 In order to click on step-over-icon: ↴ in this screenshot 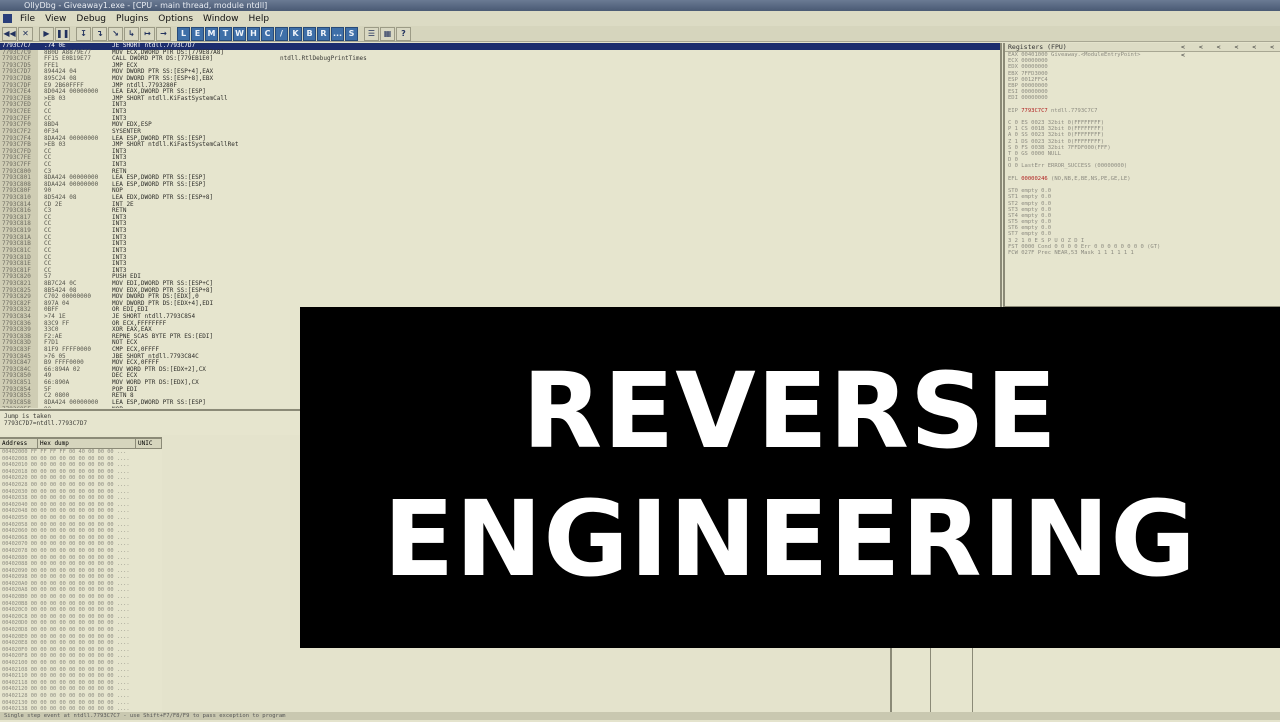, I will do `click(99, 33)`.